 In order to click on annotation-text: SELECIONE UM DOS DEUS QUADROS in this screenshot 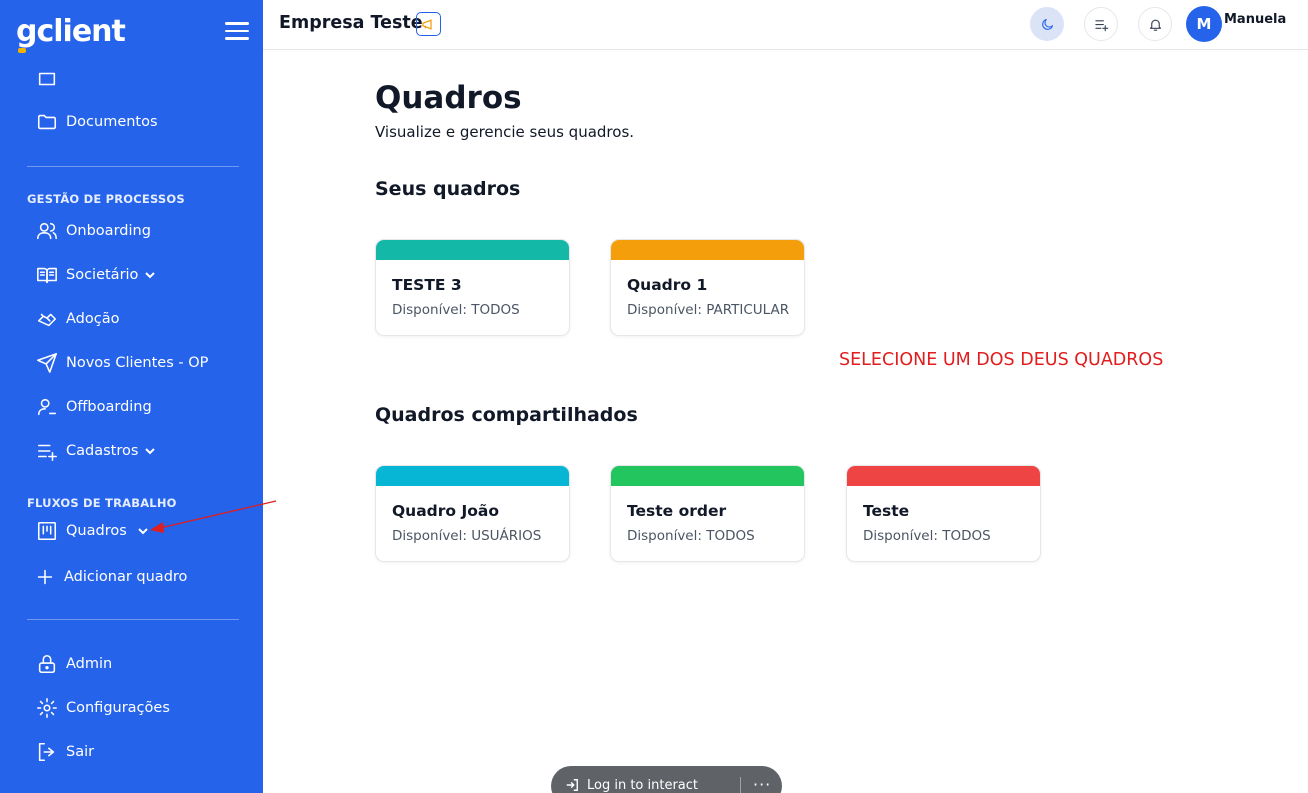, I will do `click(1001, 360)`.